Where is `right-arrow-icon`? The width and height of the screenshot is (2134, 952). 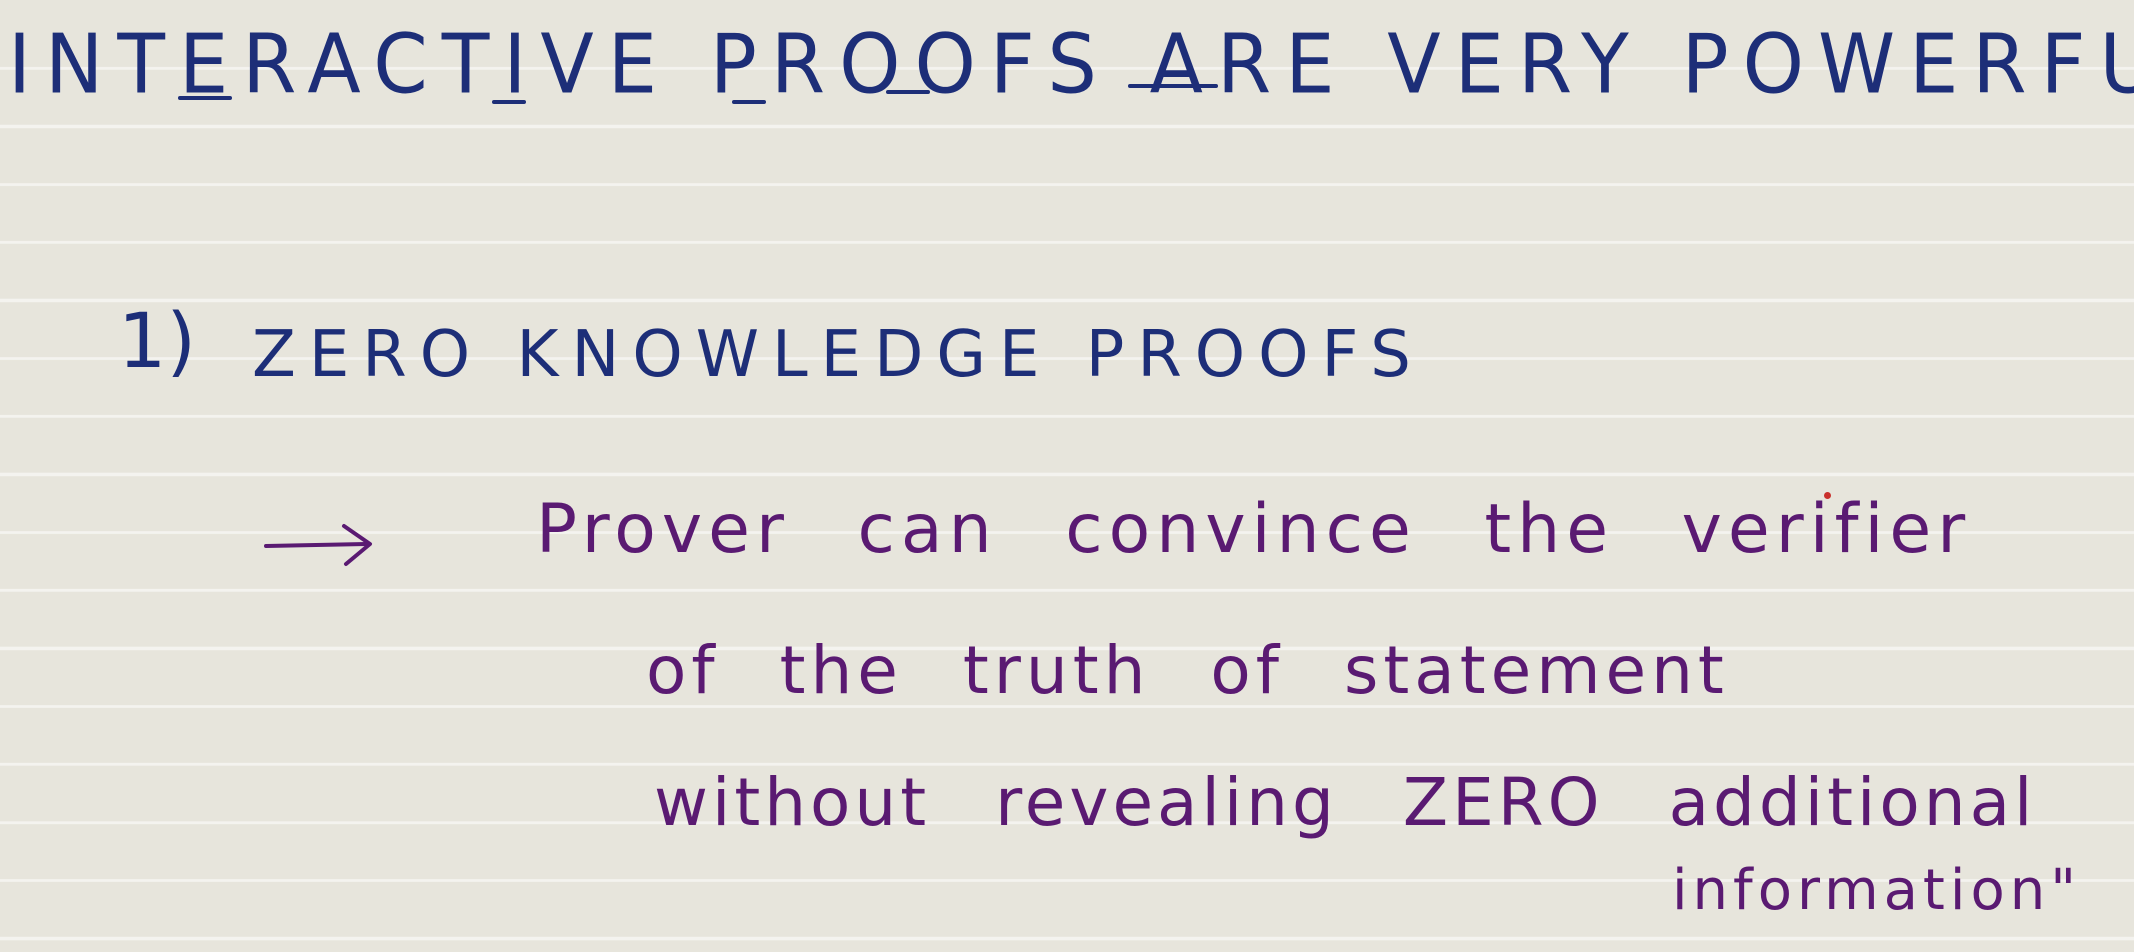
right-arrow-icon is located at coordinates (318, 545).